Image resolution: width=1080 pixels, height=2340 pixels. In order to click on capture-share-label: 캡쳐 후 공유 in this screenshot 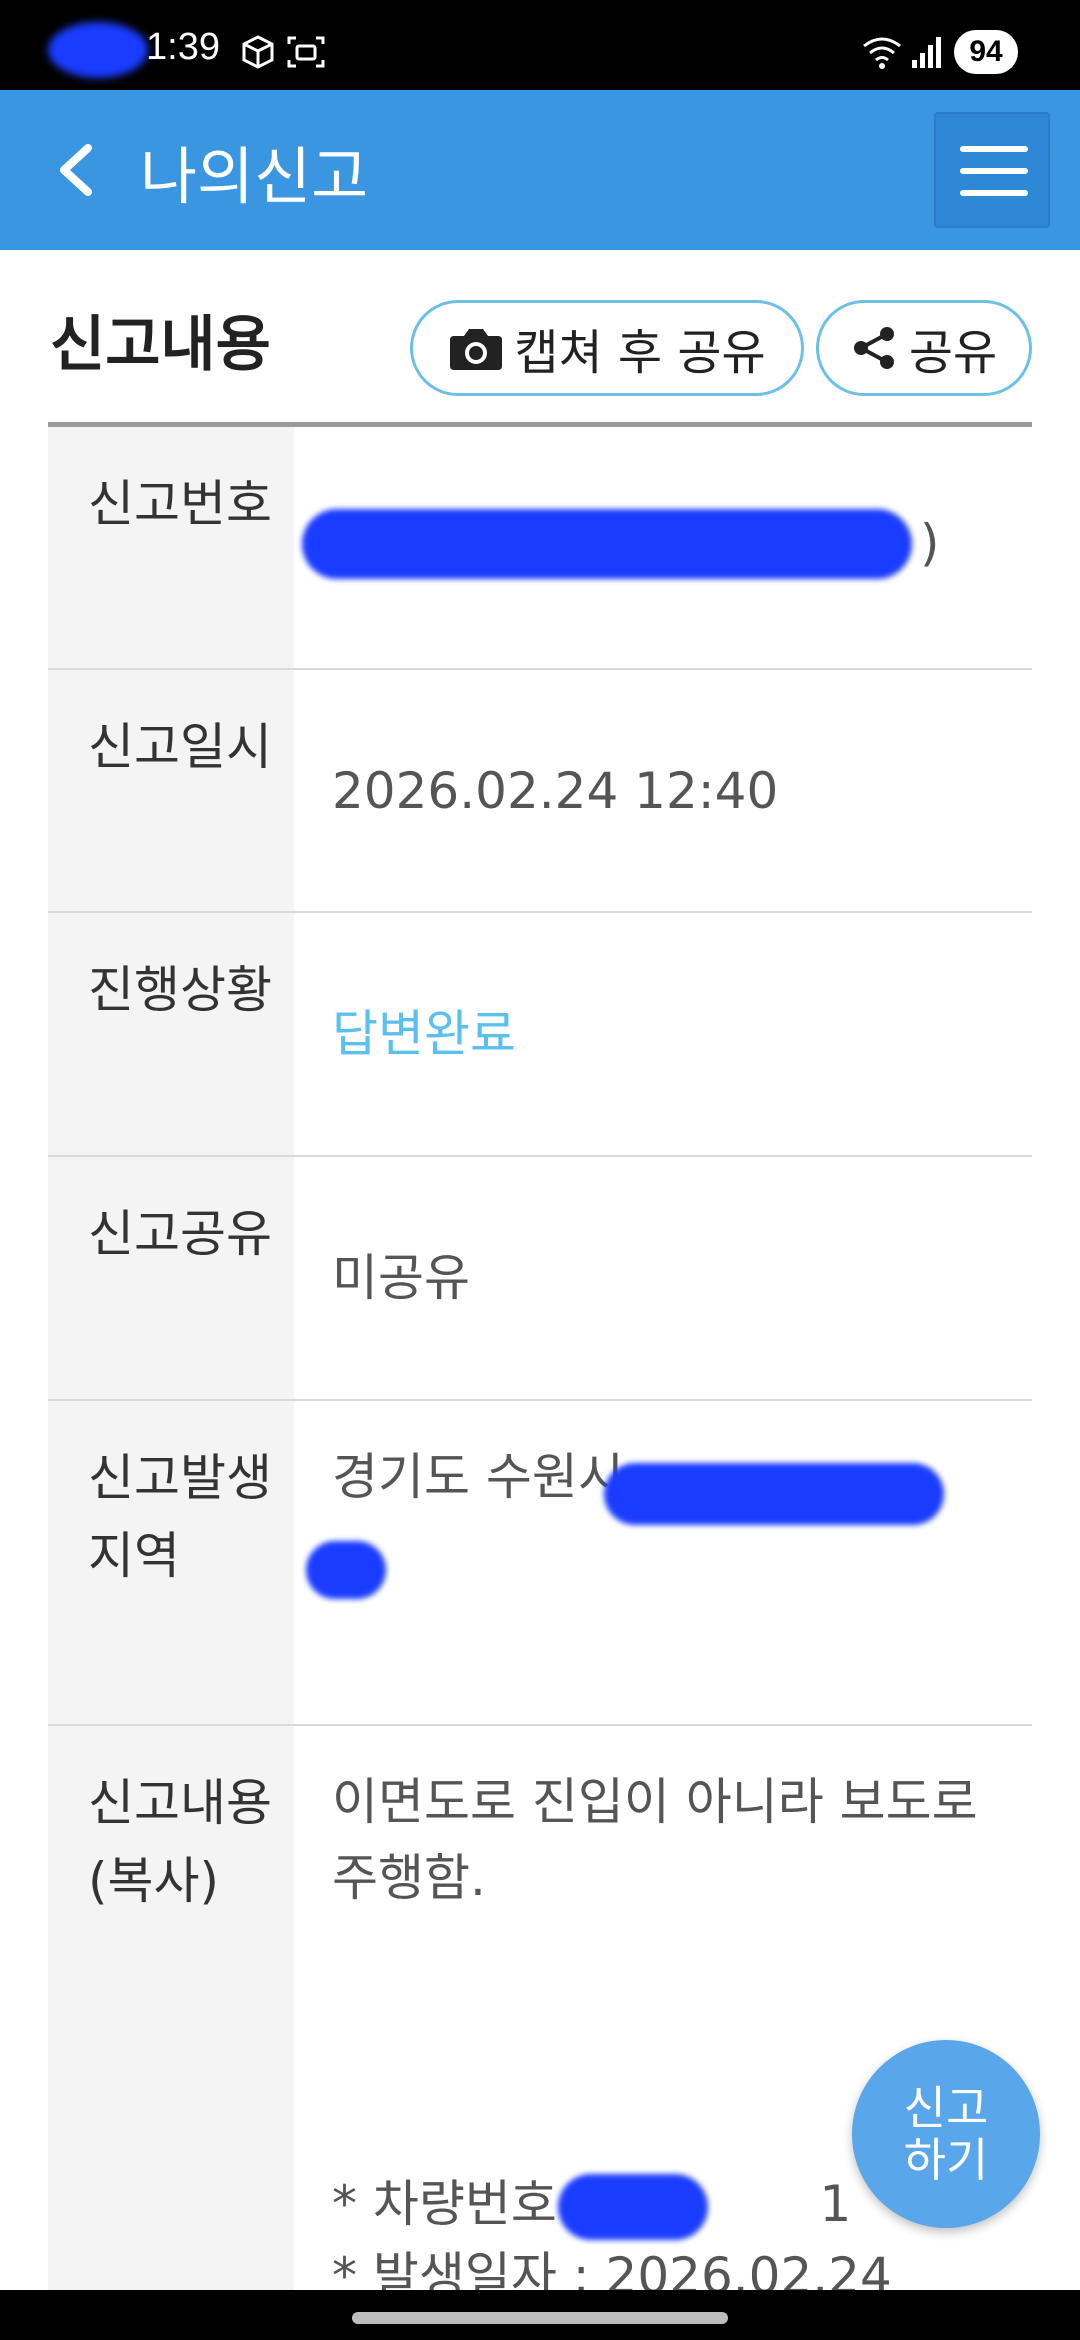, I will do `click(640, 353)`.